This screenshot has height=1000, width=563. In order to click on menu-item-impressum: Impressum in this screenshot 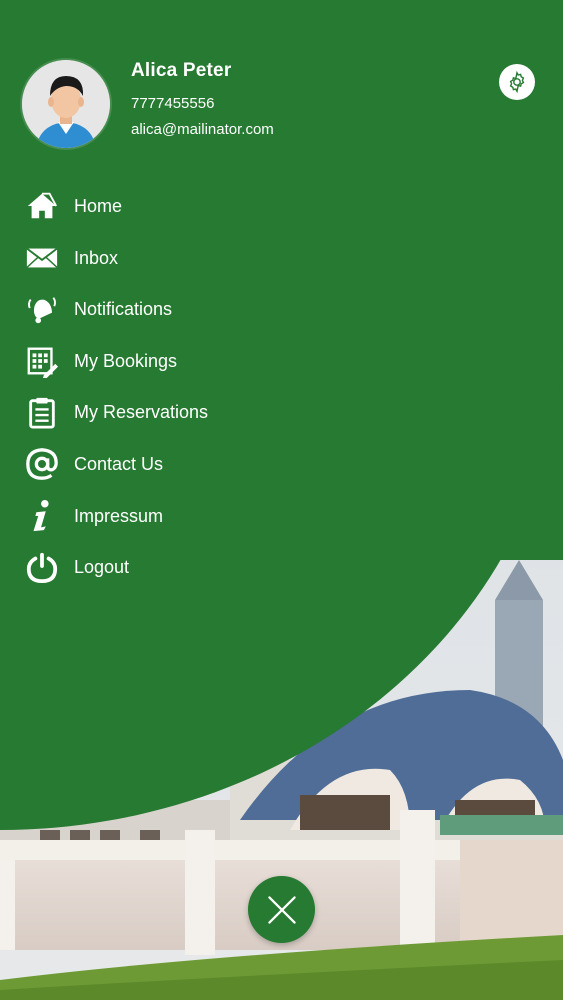, I will do `click(154, 516)`.